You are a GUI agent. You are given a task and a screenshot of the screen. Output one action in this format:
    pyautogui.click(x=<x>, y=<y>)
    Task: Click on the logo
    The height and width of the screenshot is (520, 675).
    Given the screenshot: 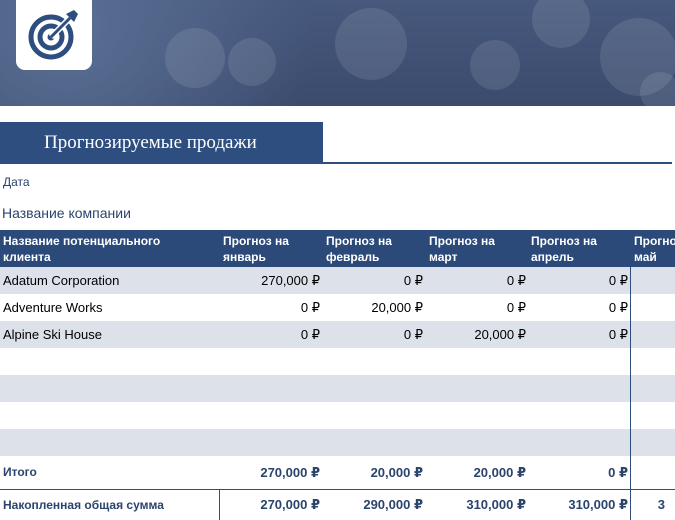 What is the action you would take?
    pyautogui.click(x=54, y=35)
    